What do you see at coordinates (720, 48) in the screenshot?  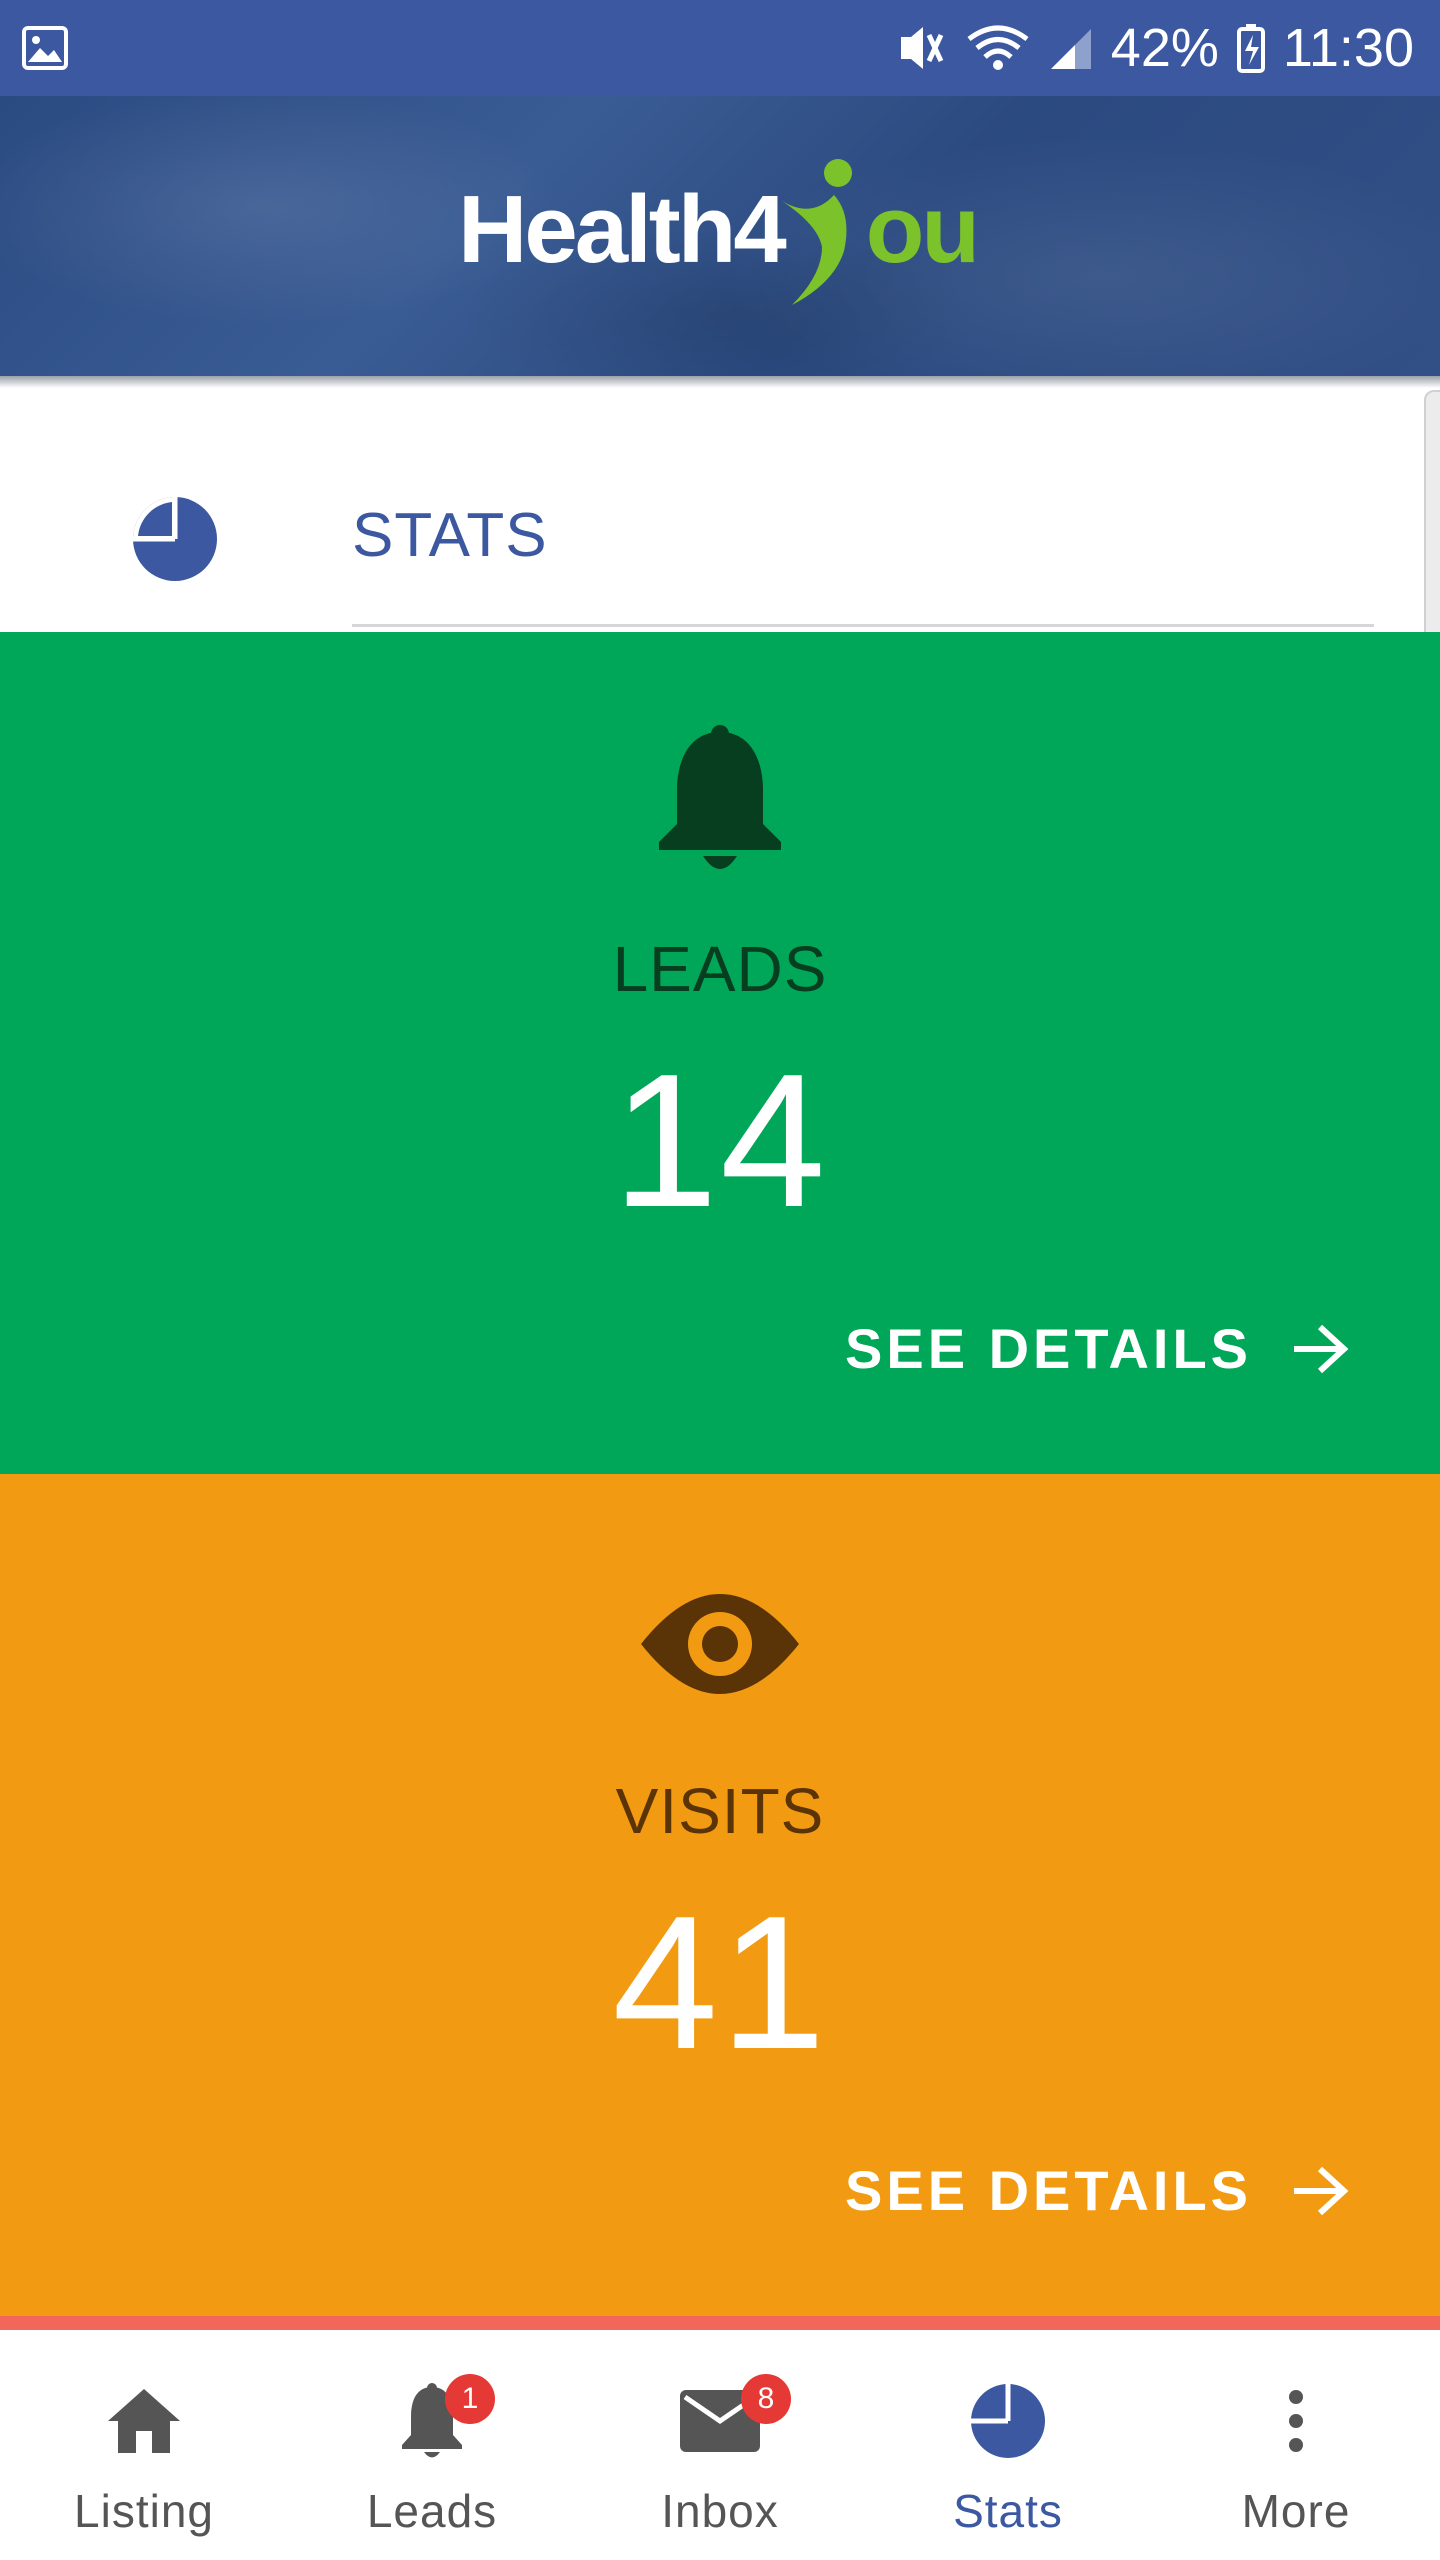 I see `status-bar: 42% 11:30` at bounding box center [720, 48].